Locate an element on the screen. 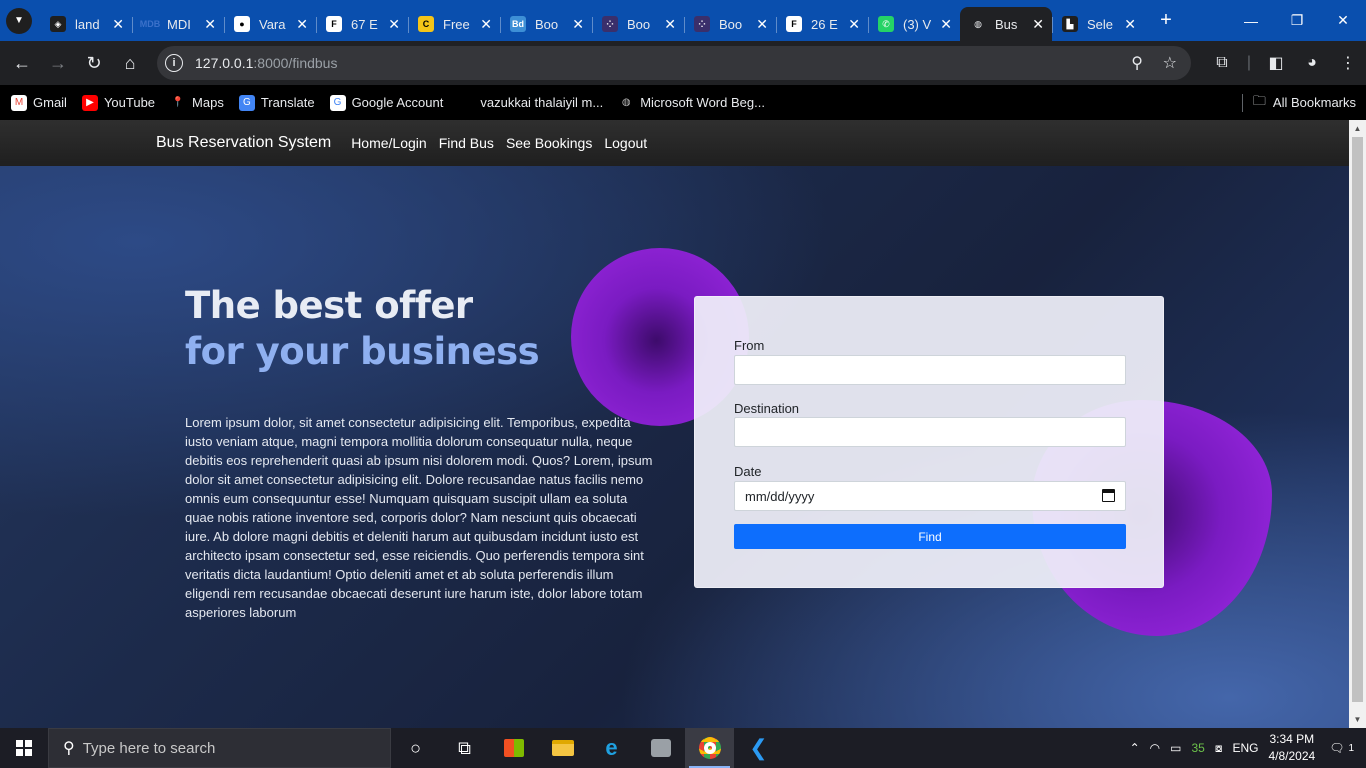 The image size is (1366, 768). restore-button: ❐ is located at coordinates (1297, 20).